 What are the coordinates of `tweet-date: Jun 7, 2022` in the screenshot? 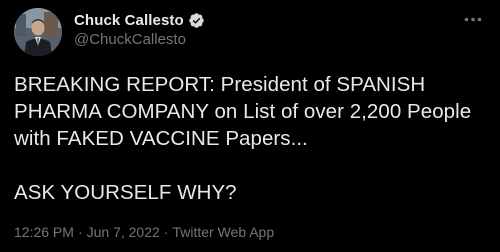 It's located at (123, 232).